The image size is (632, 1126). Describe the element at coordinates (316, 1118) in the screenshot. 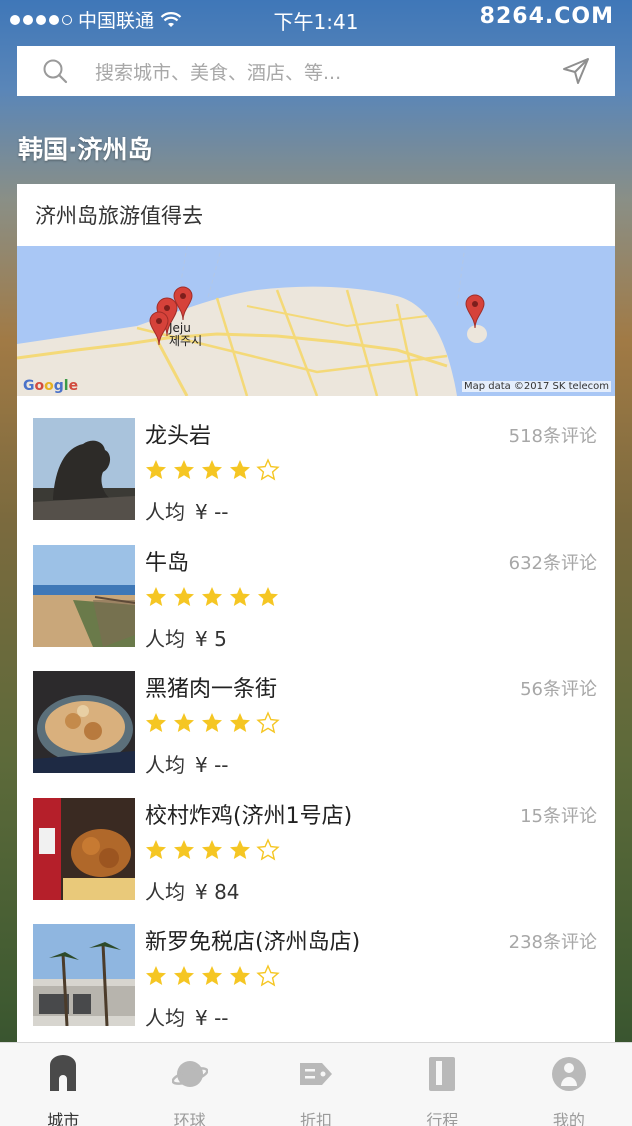

I see `tab-label: 折扣` at that location.